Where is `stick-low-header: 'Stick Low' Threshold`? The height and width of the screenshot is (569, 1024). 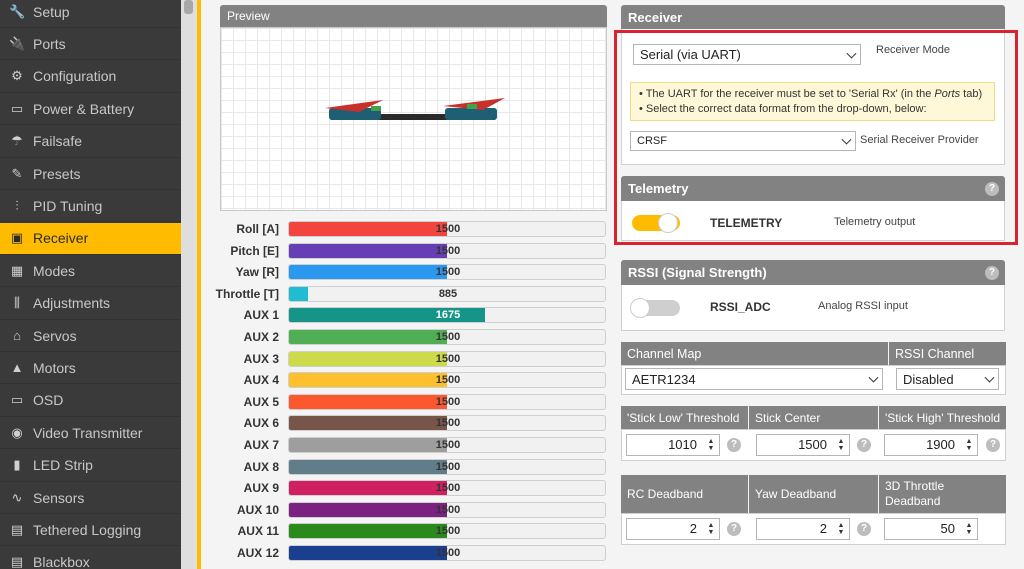 stick-low-header: 'Stick Low' Threshold is located at coordinates (684, 417).